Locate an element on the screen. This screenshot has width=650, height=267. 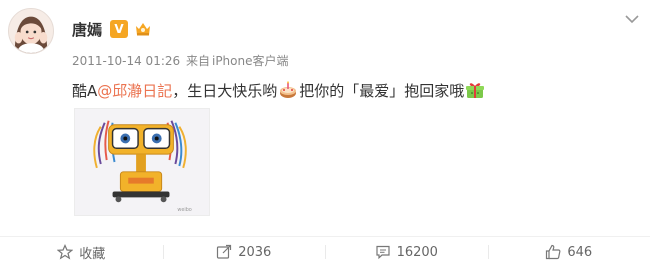
comment-button: 16200 is located at coordinates (406, 252).